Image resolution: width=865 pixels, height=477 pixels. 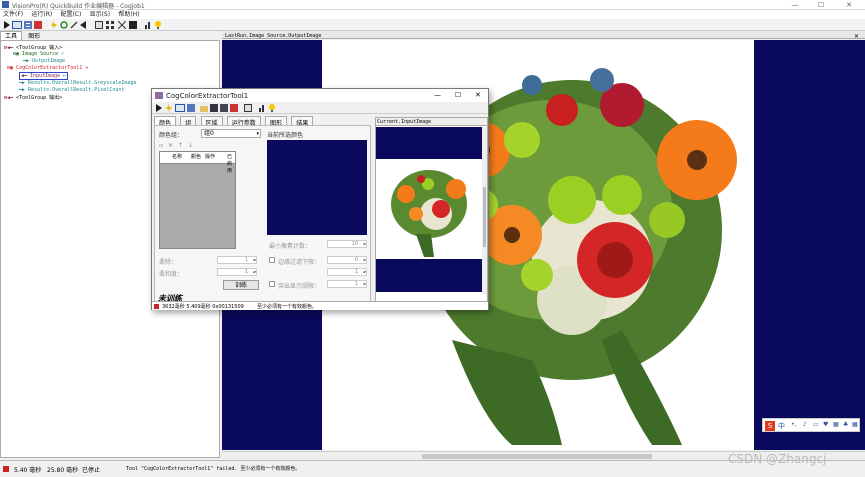 I want to click on keyboard-icon: ▭, so click(x=816, y=424).